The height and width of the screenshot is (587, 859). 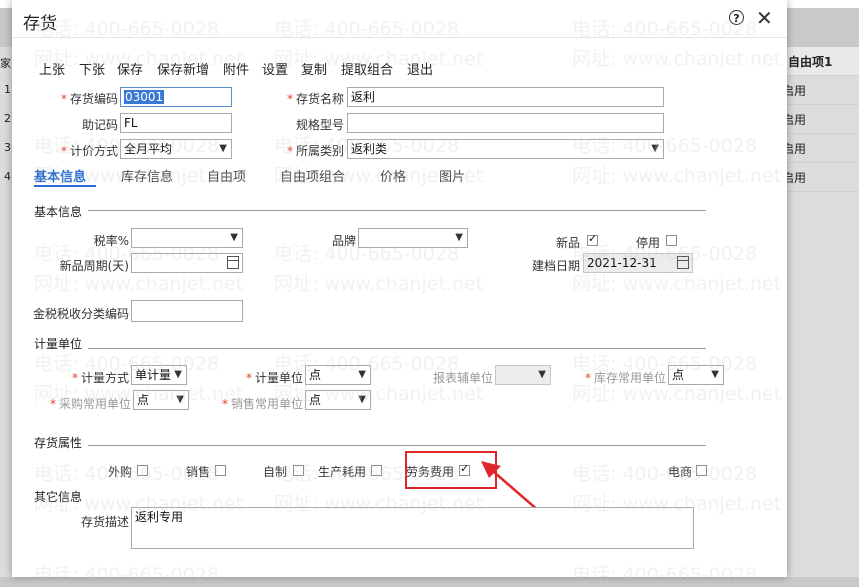 I want to click on ecommerce-label: 电商, so click(x=679, y=472).